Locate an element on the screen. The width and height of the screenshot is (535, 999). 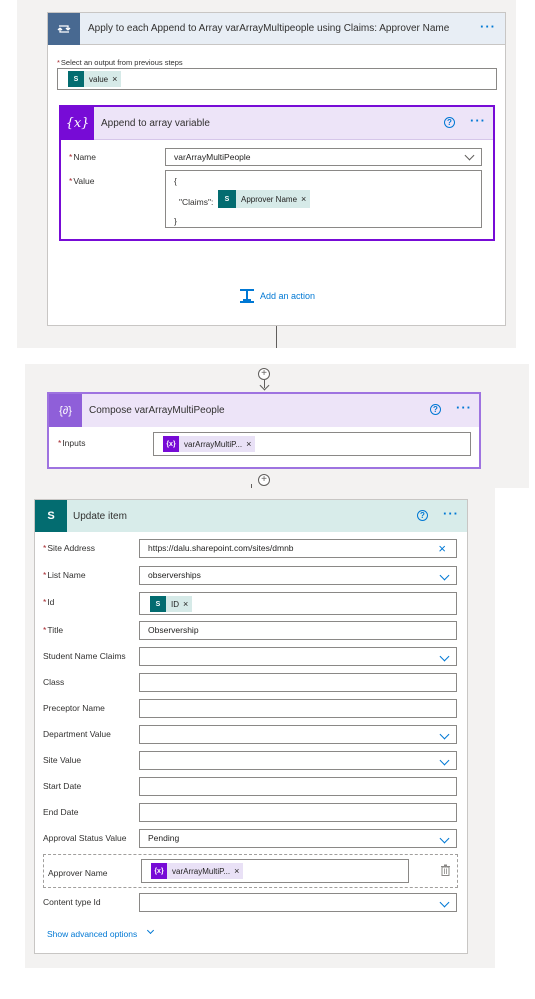
name-dropdown: varArrayMultiPeople is located at coordinates (323, 157).